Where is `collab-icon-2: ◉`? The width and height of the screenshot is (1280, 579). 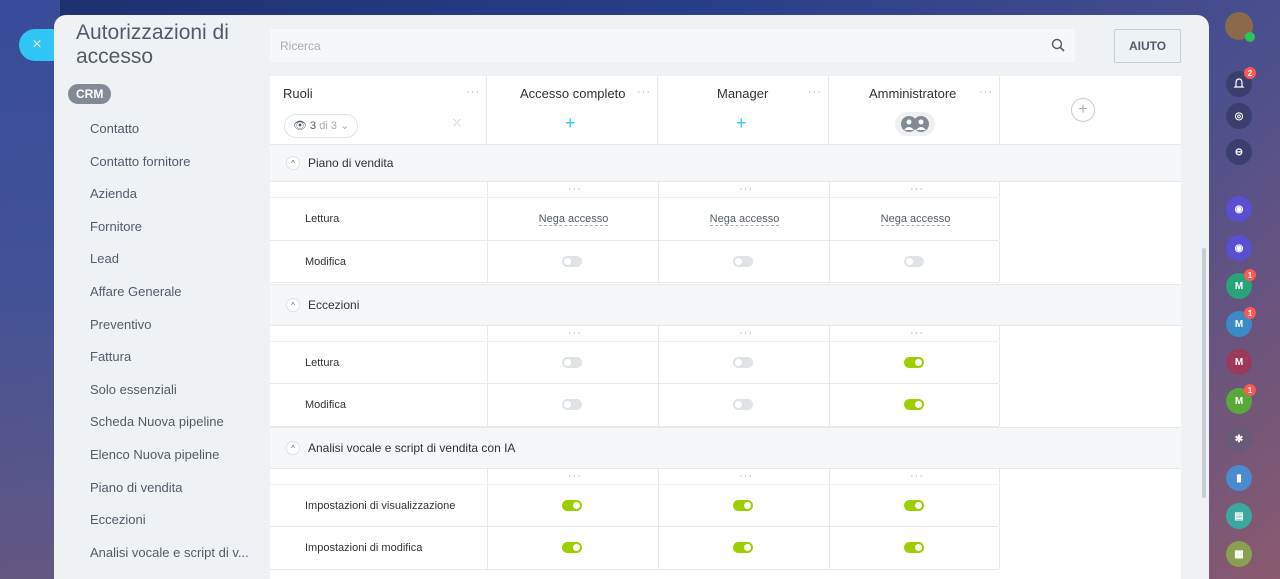
collab-icon-2: ◉ is located at coordinates (1239, 248).